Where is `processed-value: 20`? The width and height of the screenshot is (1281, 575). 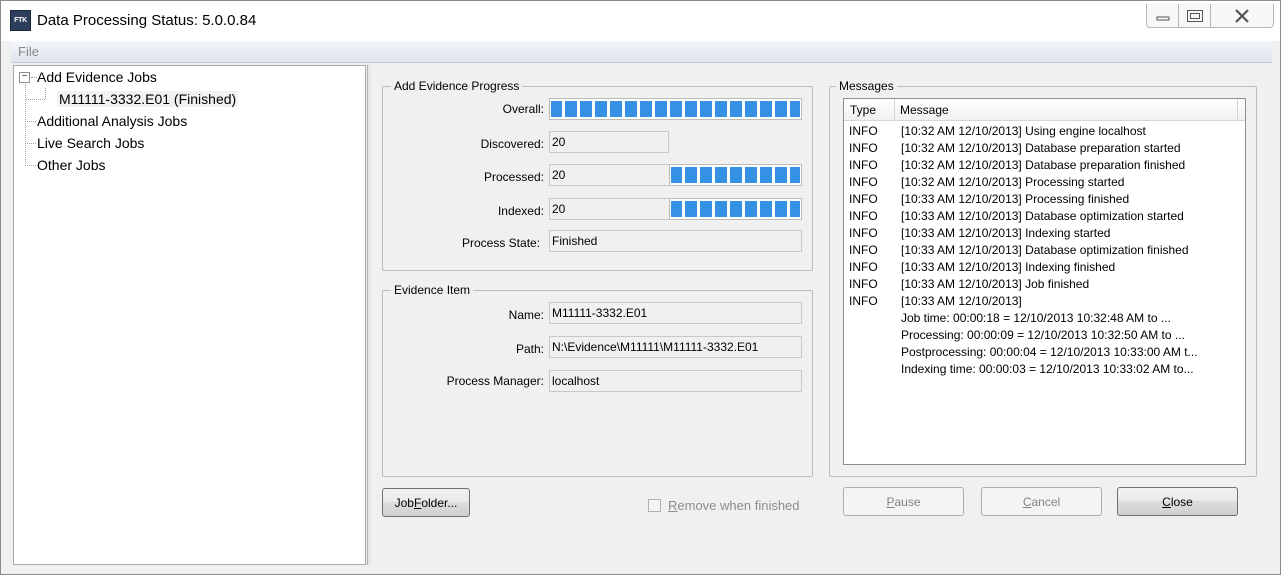 processed-value: 20 is located at coordinates (609, 175).